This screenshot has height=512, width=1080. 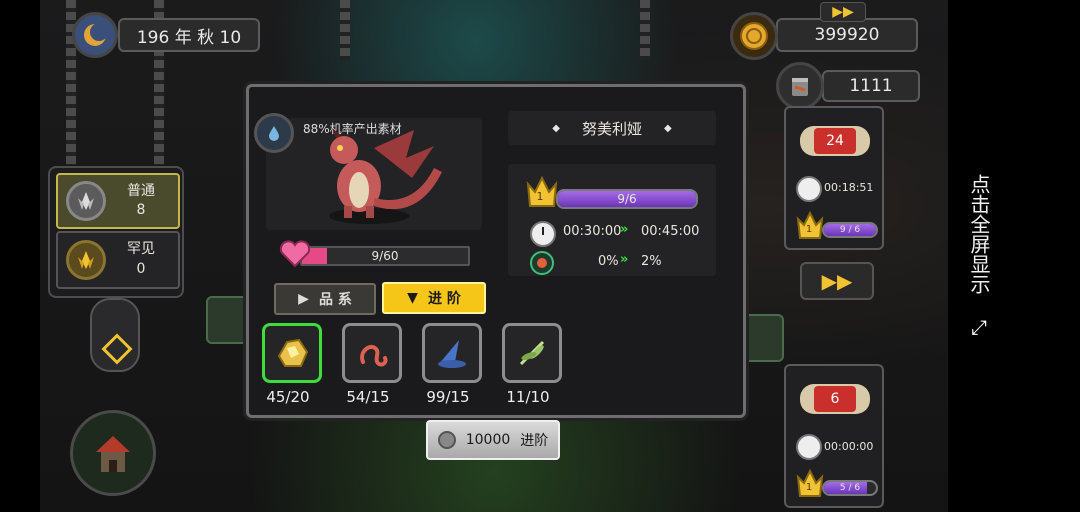 I want to click on material-slot-wing, so click(x=532, y=353).